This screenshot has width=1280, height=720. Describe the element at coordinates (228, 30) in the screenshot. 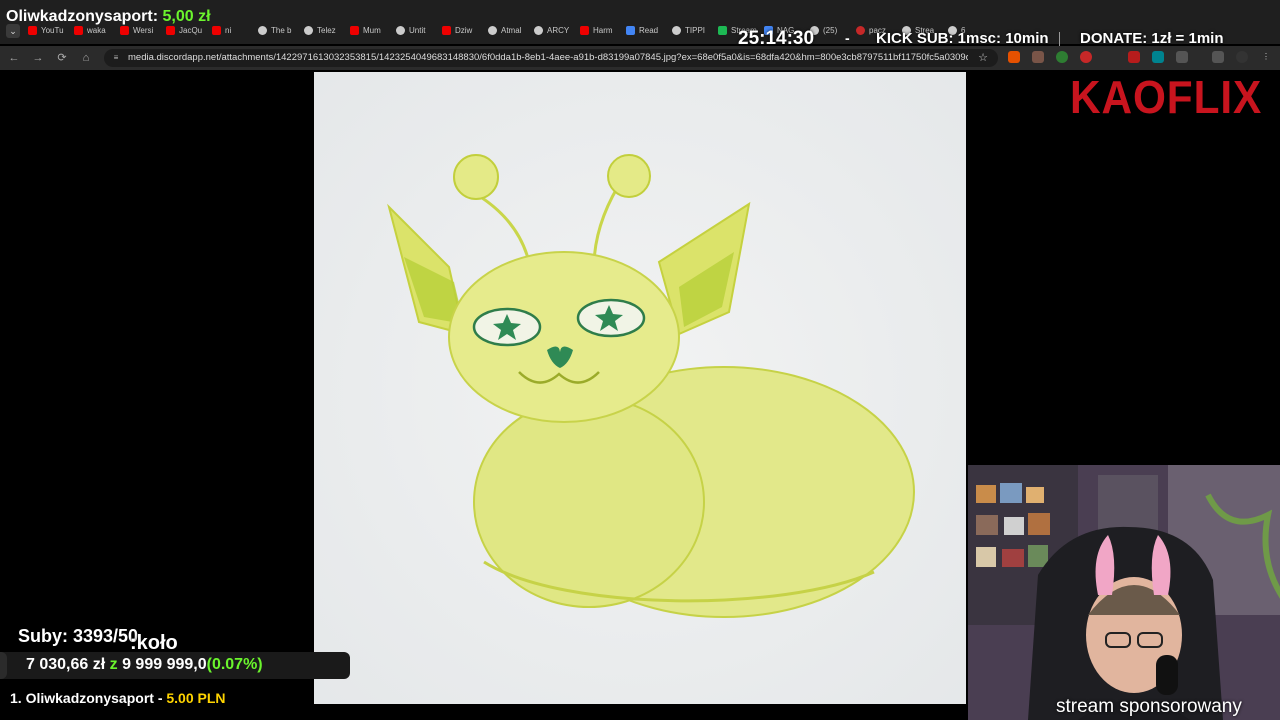

I see `browser-tab-label: ni` at that location.